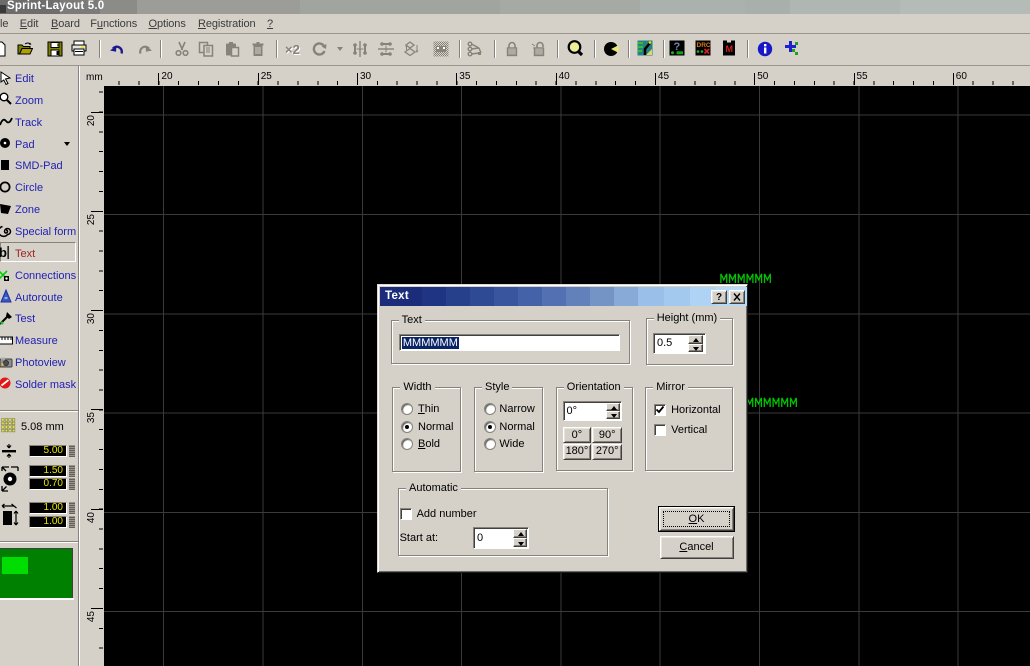 The height and width of the screenshot is (666, 1030). Describe the element at coordinates (730, 49) in the screenshot. I see `svg-text: M` at that location.